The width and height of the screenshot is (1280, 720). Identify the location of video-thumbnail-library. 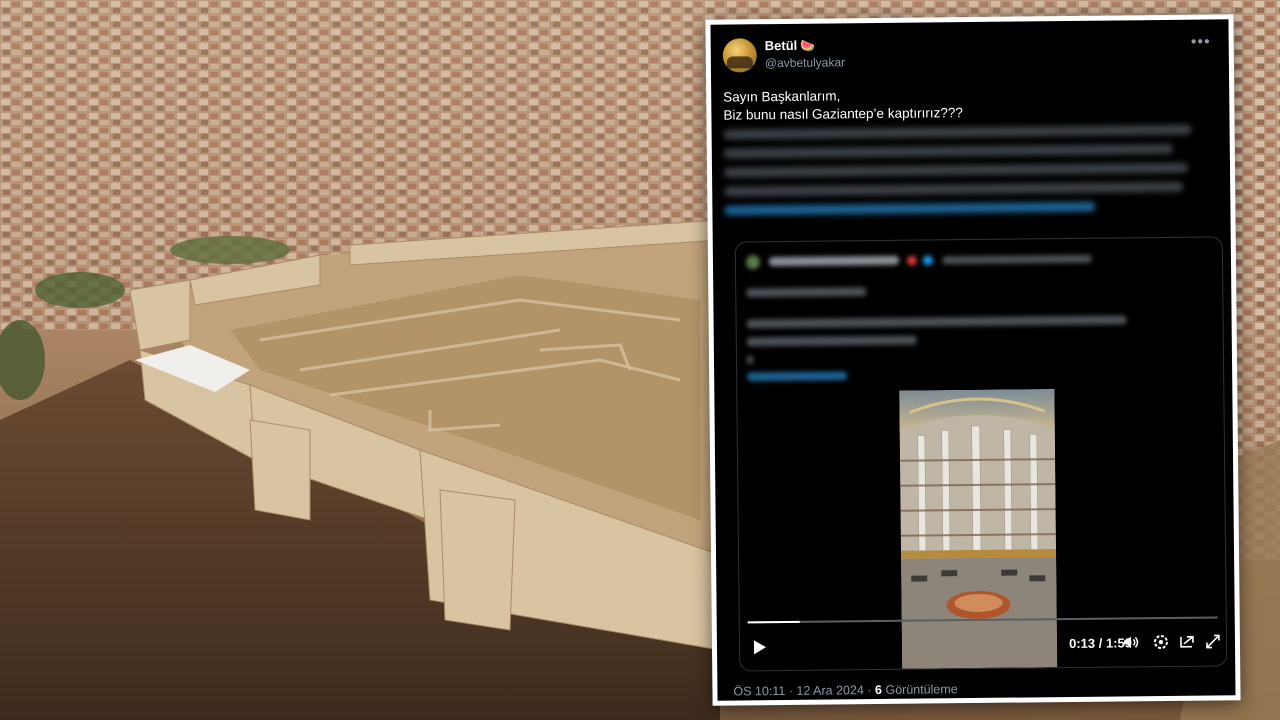
(978, 529).